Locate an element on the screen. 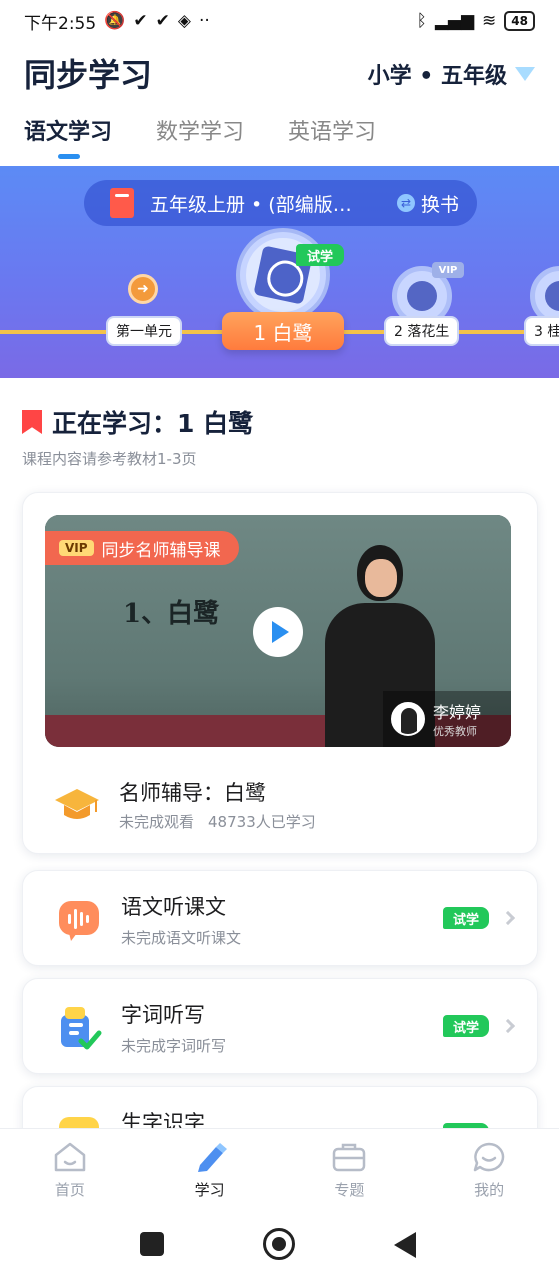 The image size is (559, 1280). tab-chinese: 语文学习 is located at coordinates (68, 136).